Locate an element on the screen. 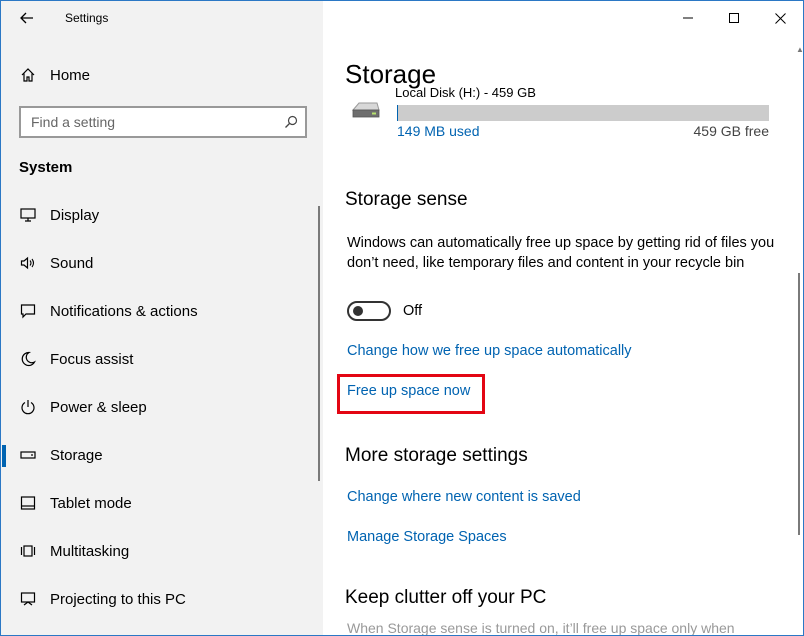 This screenshot has height=636, width=804. nav-home-label: Home is located at coordinates (70, 75).